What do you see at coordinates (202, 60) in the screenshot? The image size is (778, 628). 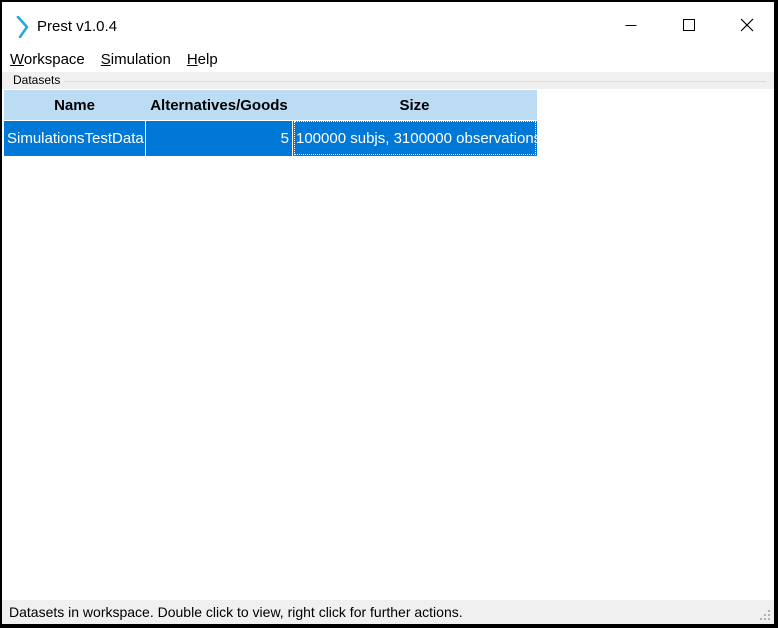 I see `menu-help: Help` at bounding box center [202, 60].